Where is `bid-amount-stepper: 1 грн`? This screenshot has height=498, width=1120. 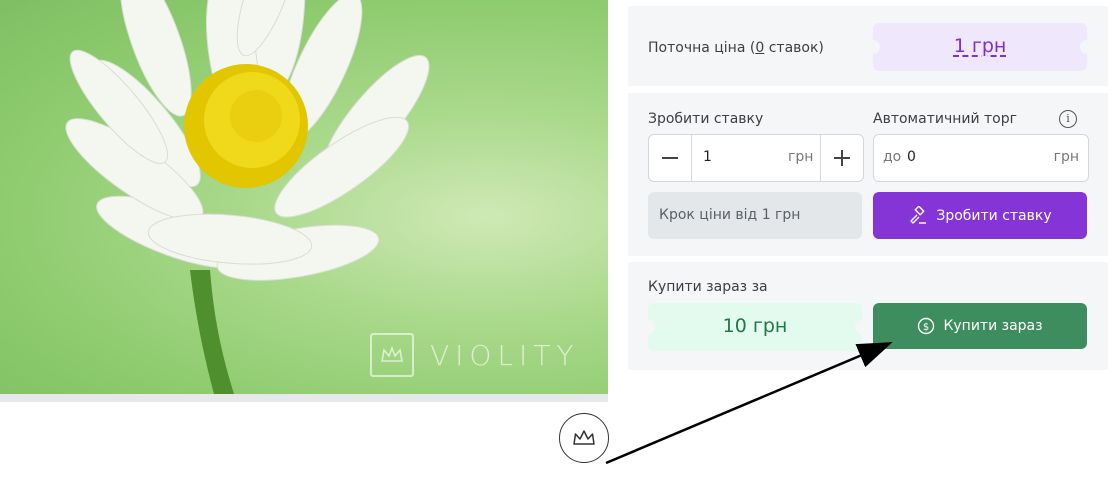 bid-amount-stepper: 1 грн is located at coordinates (756, 158).